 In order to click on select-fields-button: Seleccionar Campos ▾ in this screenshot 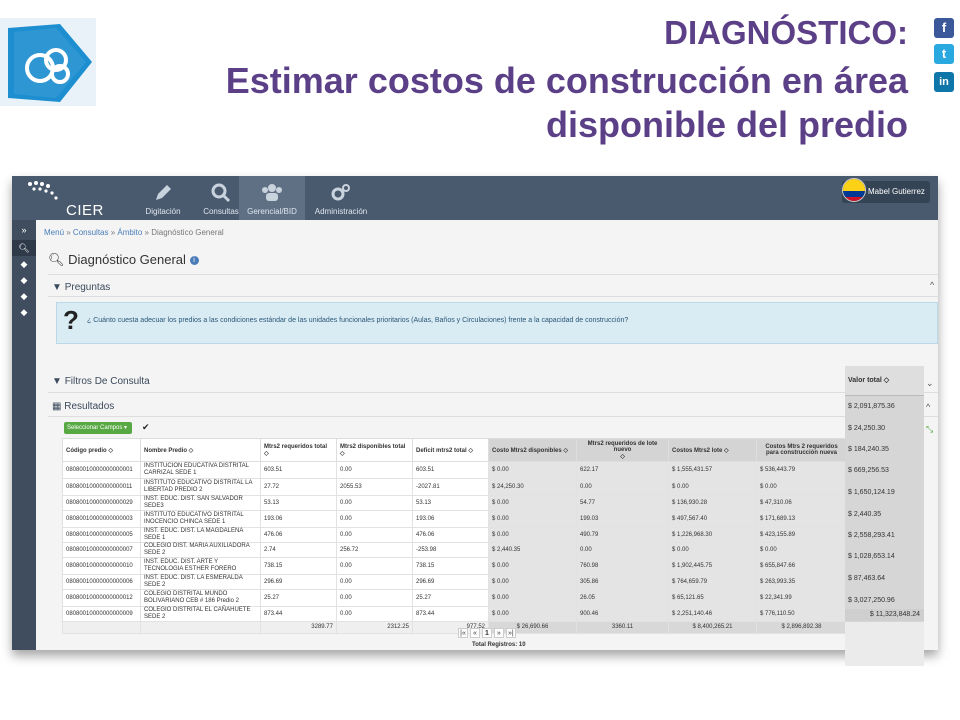, I will do `click(98, 428)`.